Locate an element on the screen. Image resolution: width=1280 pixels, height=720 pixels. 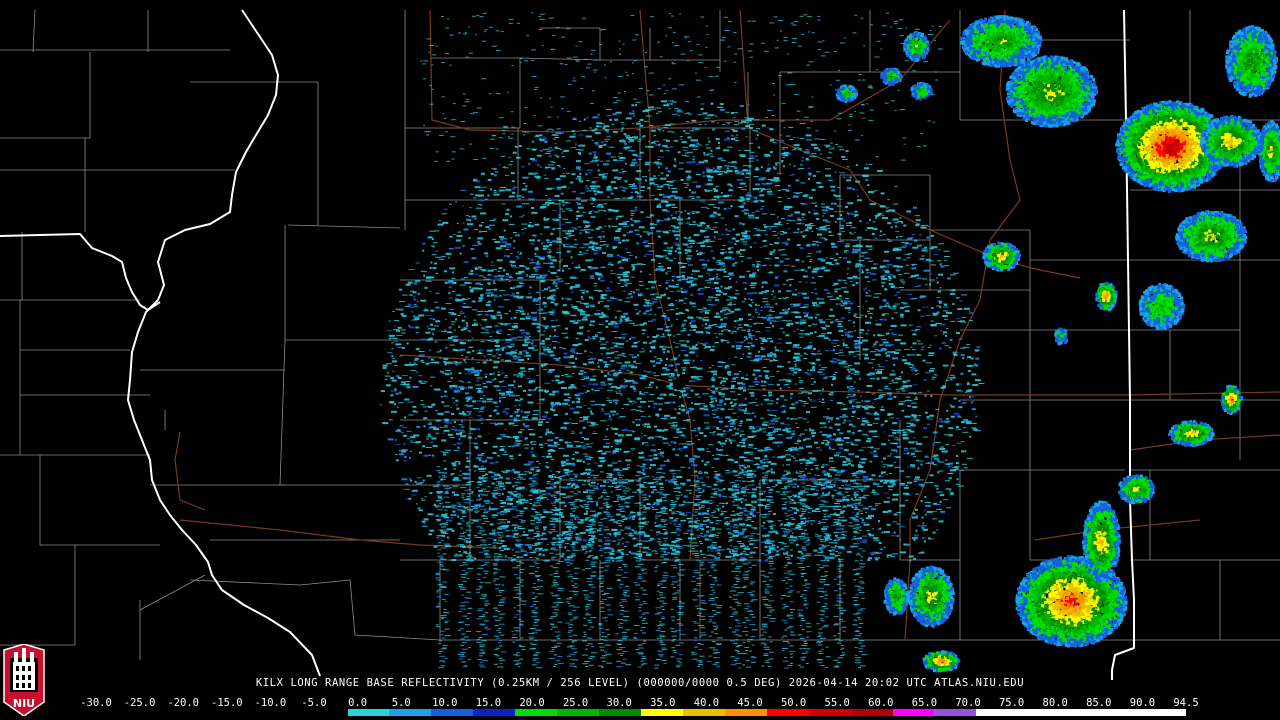
scale-label: 10.0 is located at coordinates (444, 703).